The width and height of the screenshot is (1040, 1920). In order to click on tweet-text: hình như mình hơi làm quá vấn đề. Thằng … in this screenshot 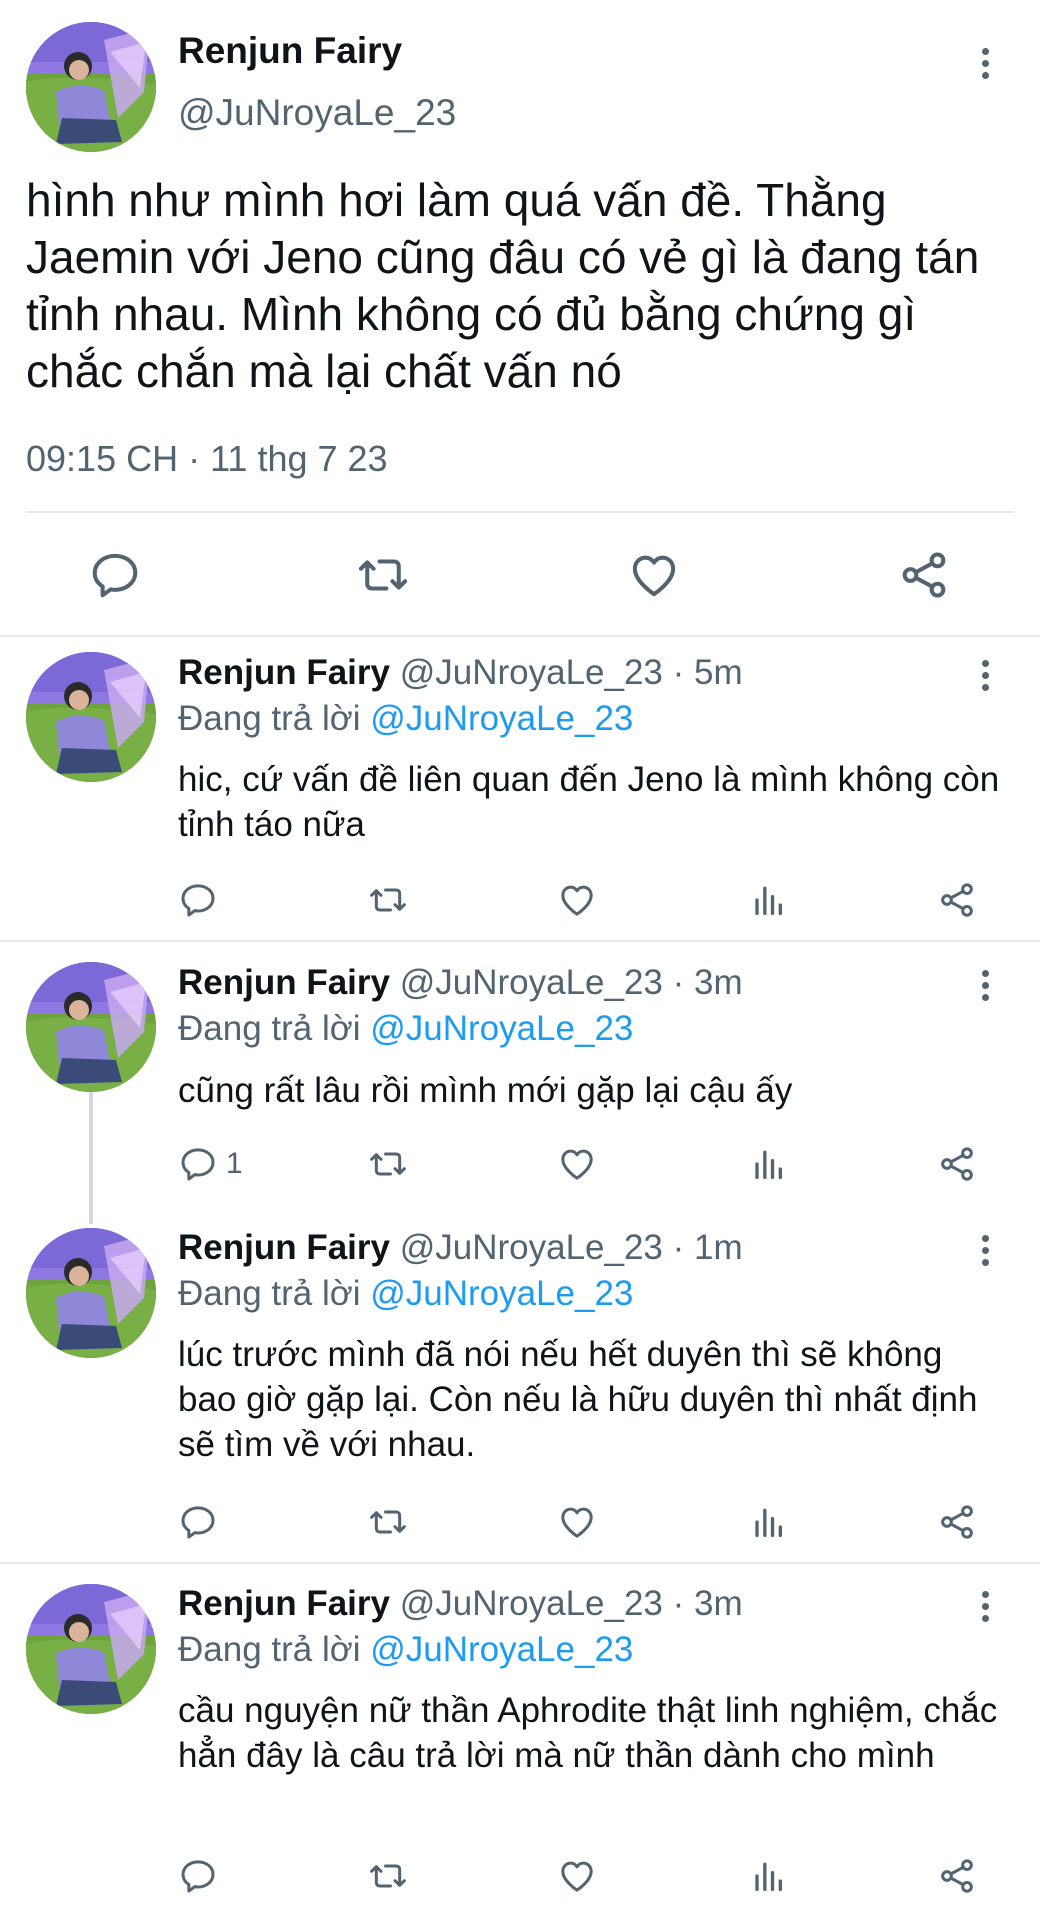, I will do `click(503, 285)`.